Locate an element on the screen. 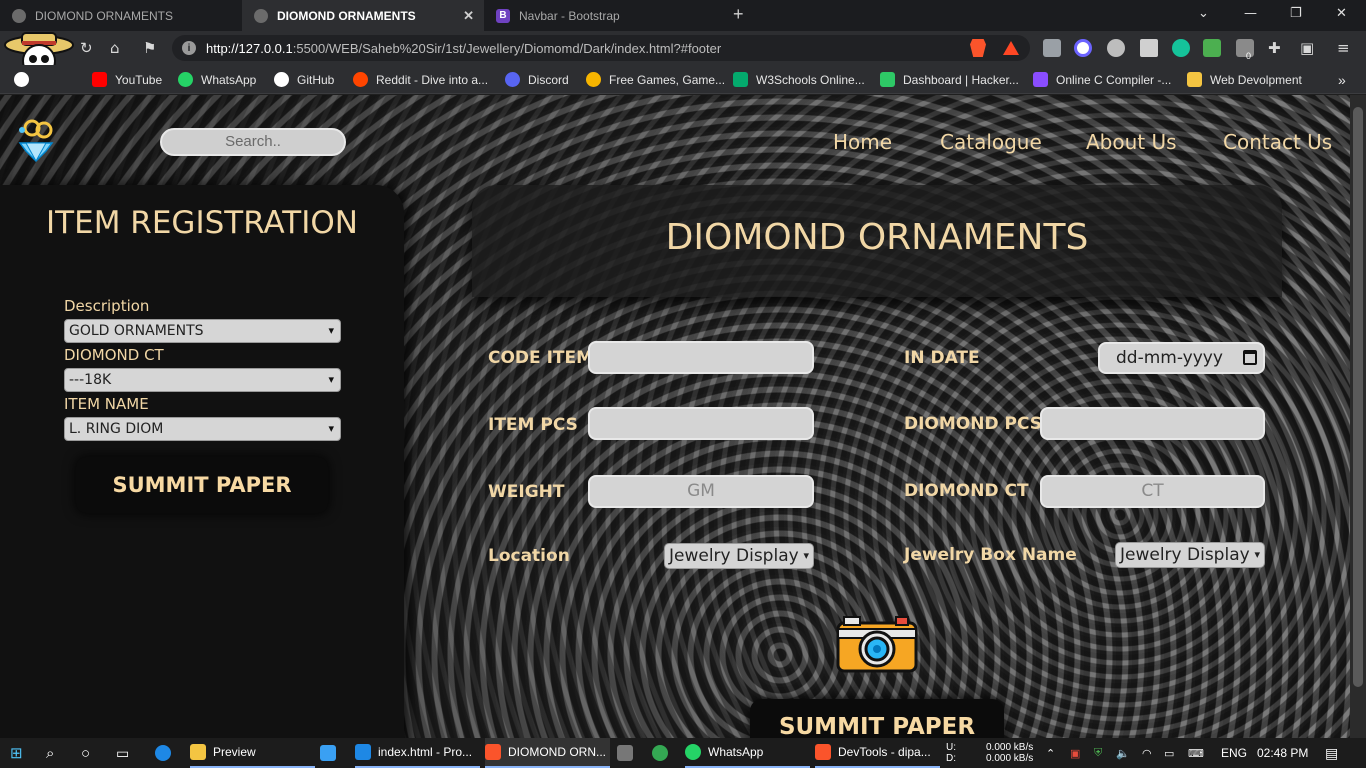  page-scrollbar is located at coordinates (1358, 416).